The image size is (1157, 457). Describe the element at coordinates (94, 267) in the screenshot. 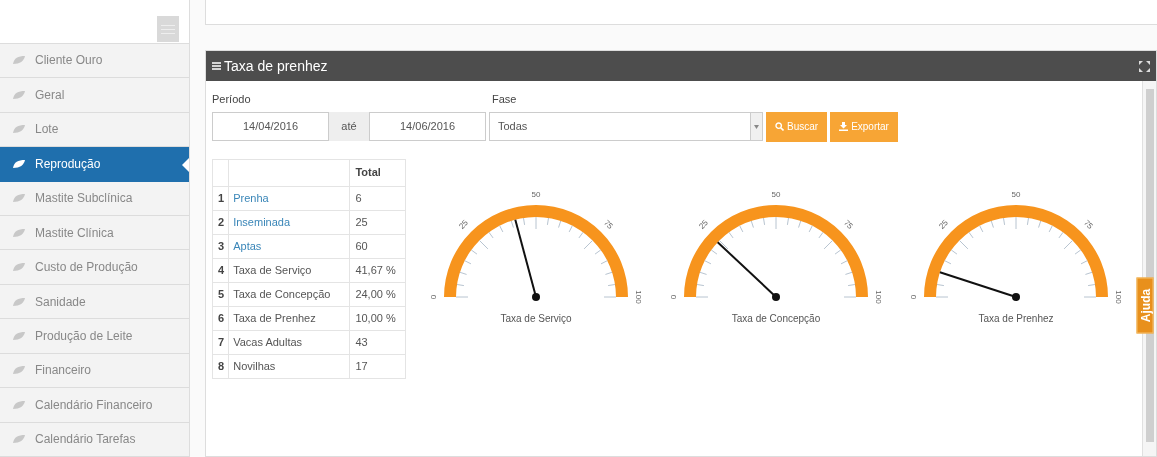

I see `sidebar-item: Custo de Produção` at that location.